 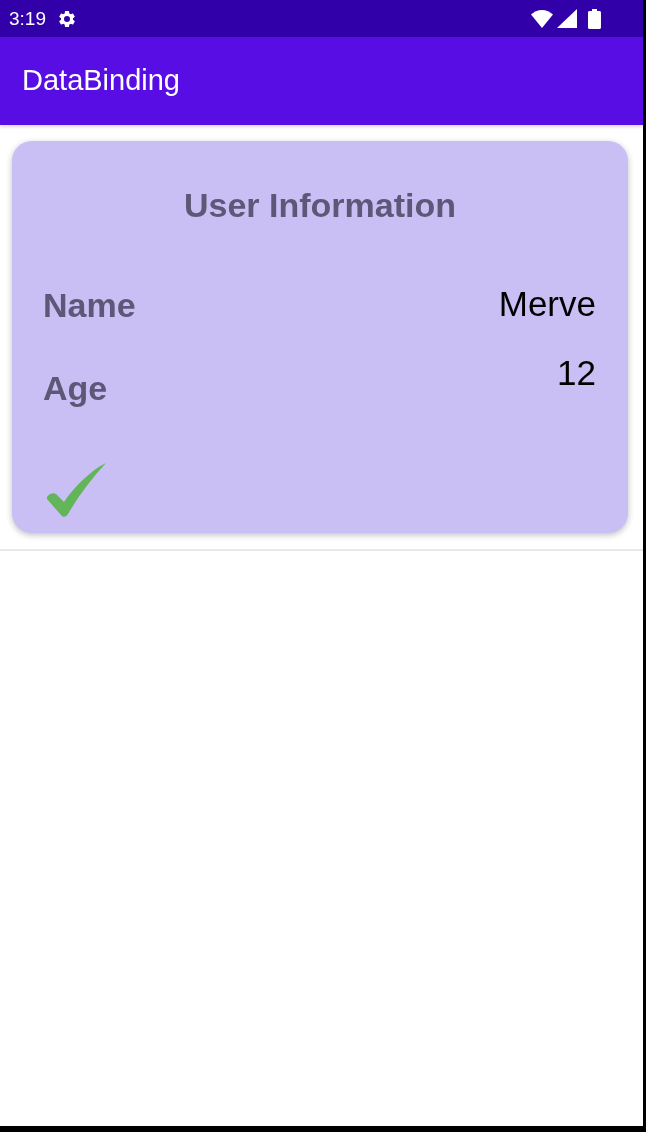 What do you see at coordinates (27, 18) in the screenshot?
I see `status-time: 3:19` at bounding box center [27, 18].